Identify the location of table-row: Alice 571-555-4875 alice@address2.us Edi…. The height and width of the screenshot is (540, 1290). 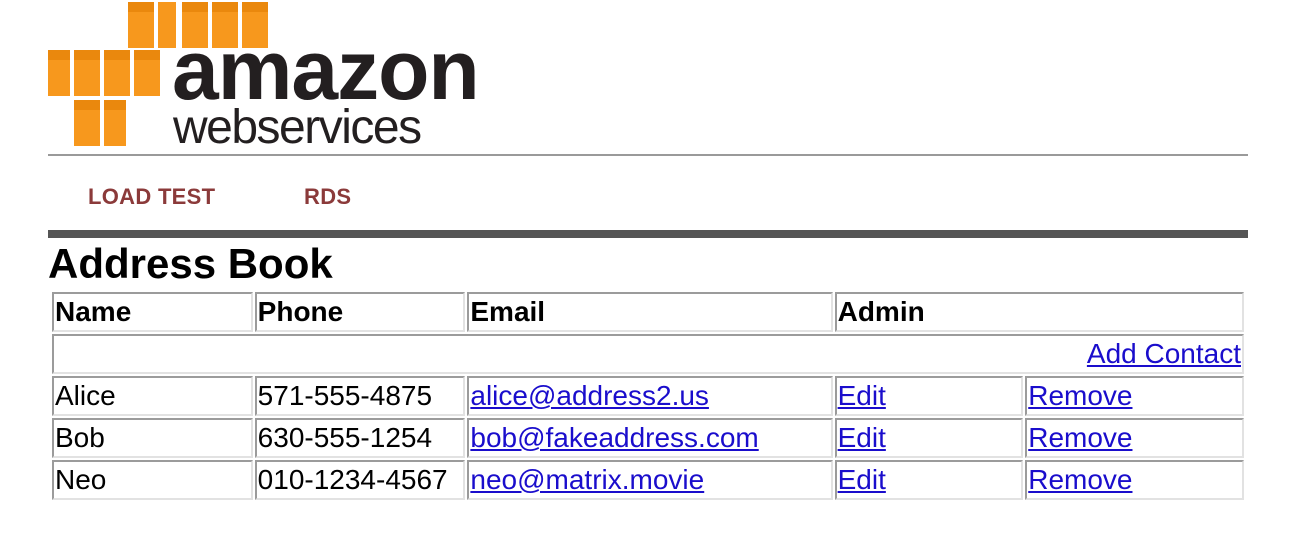
(648, 396).